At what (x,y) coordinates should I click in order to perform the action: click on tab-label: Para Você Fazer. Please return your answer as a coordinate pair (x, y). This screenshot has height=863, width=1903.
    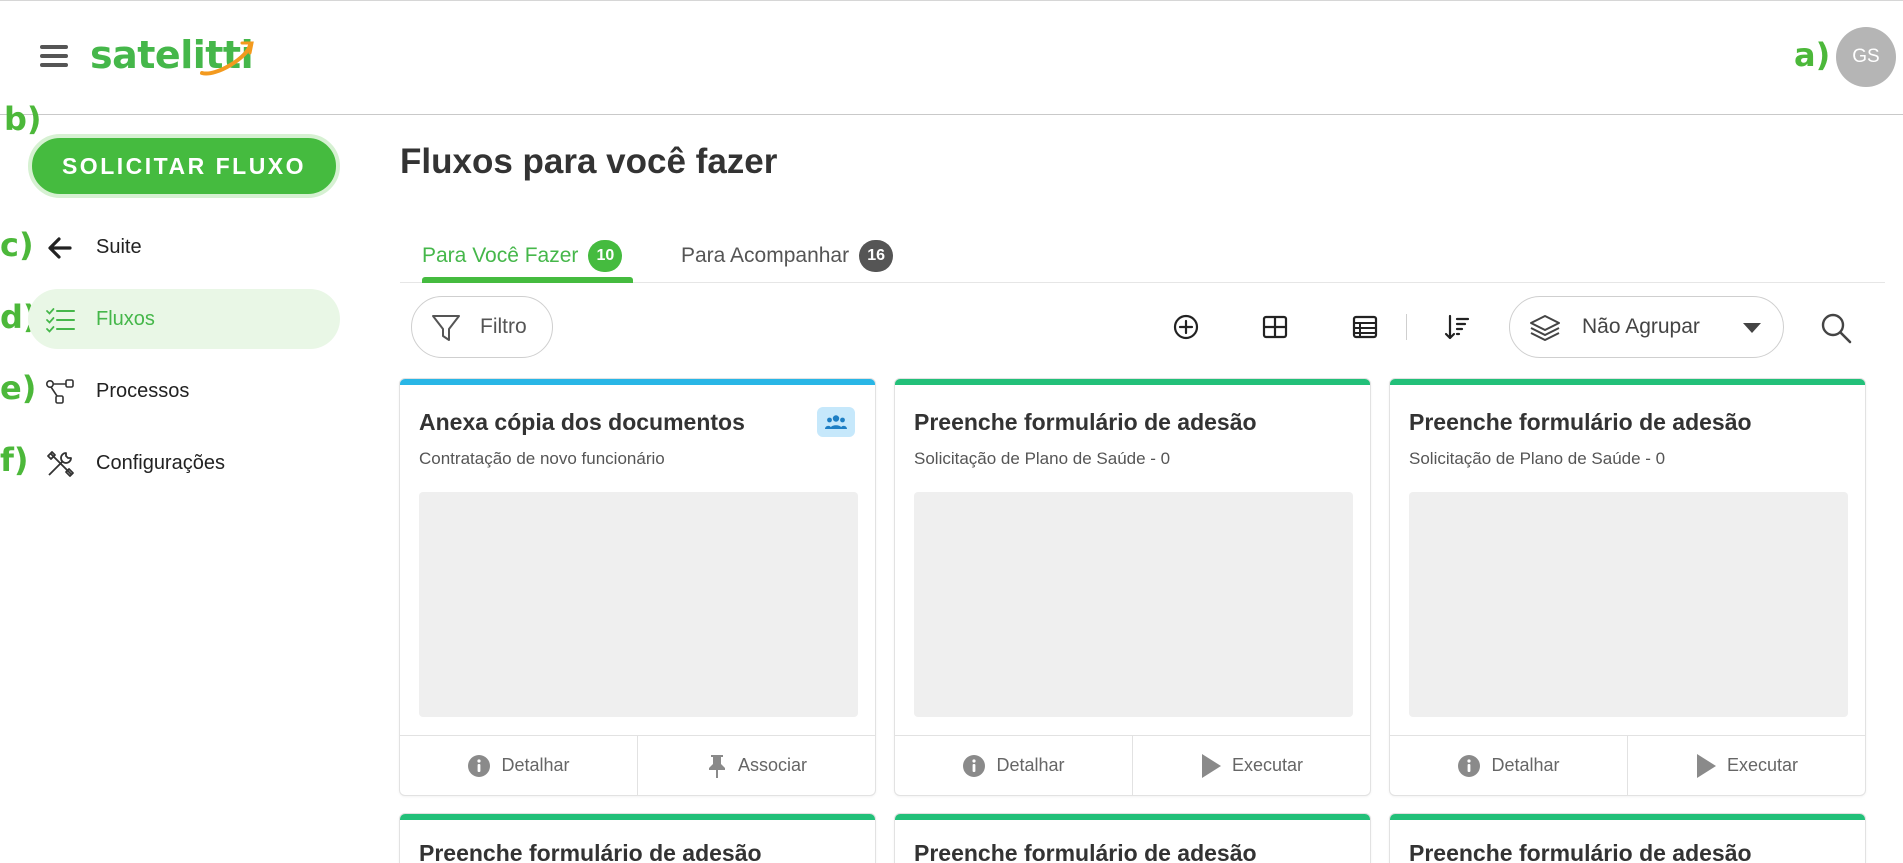
    Looking at the image, I should click on (500, 255).